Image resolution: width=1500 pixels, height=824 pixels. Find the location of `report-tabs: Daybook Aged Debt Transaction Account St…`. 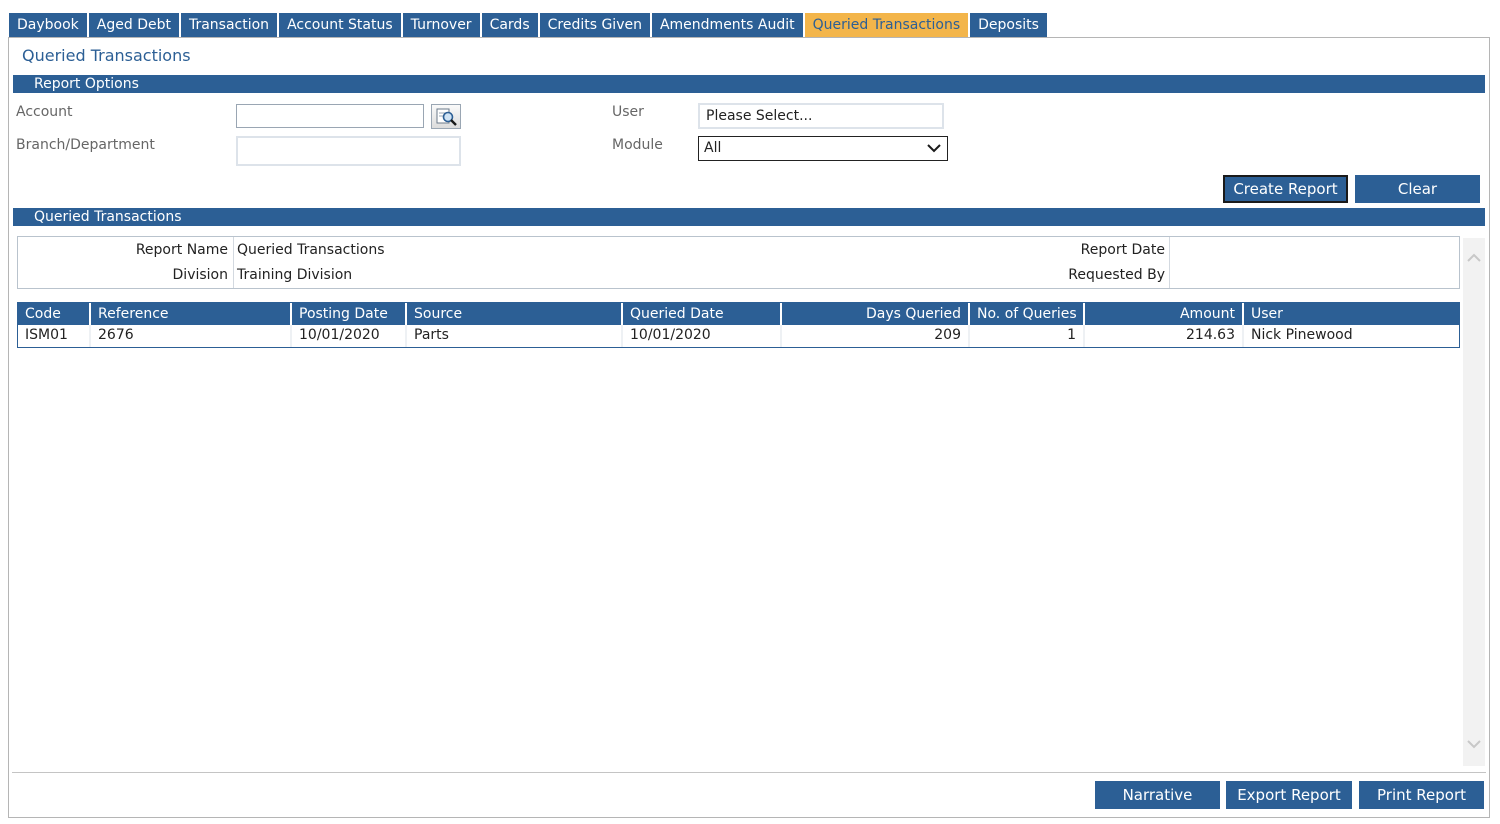

report-tabs: Daybook Aged Debt Transaction Account St… is located at coordinates (529, 25).